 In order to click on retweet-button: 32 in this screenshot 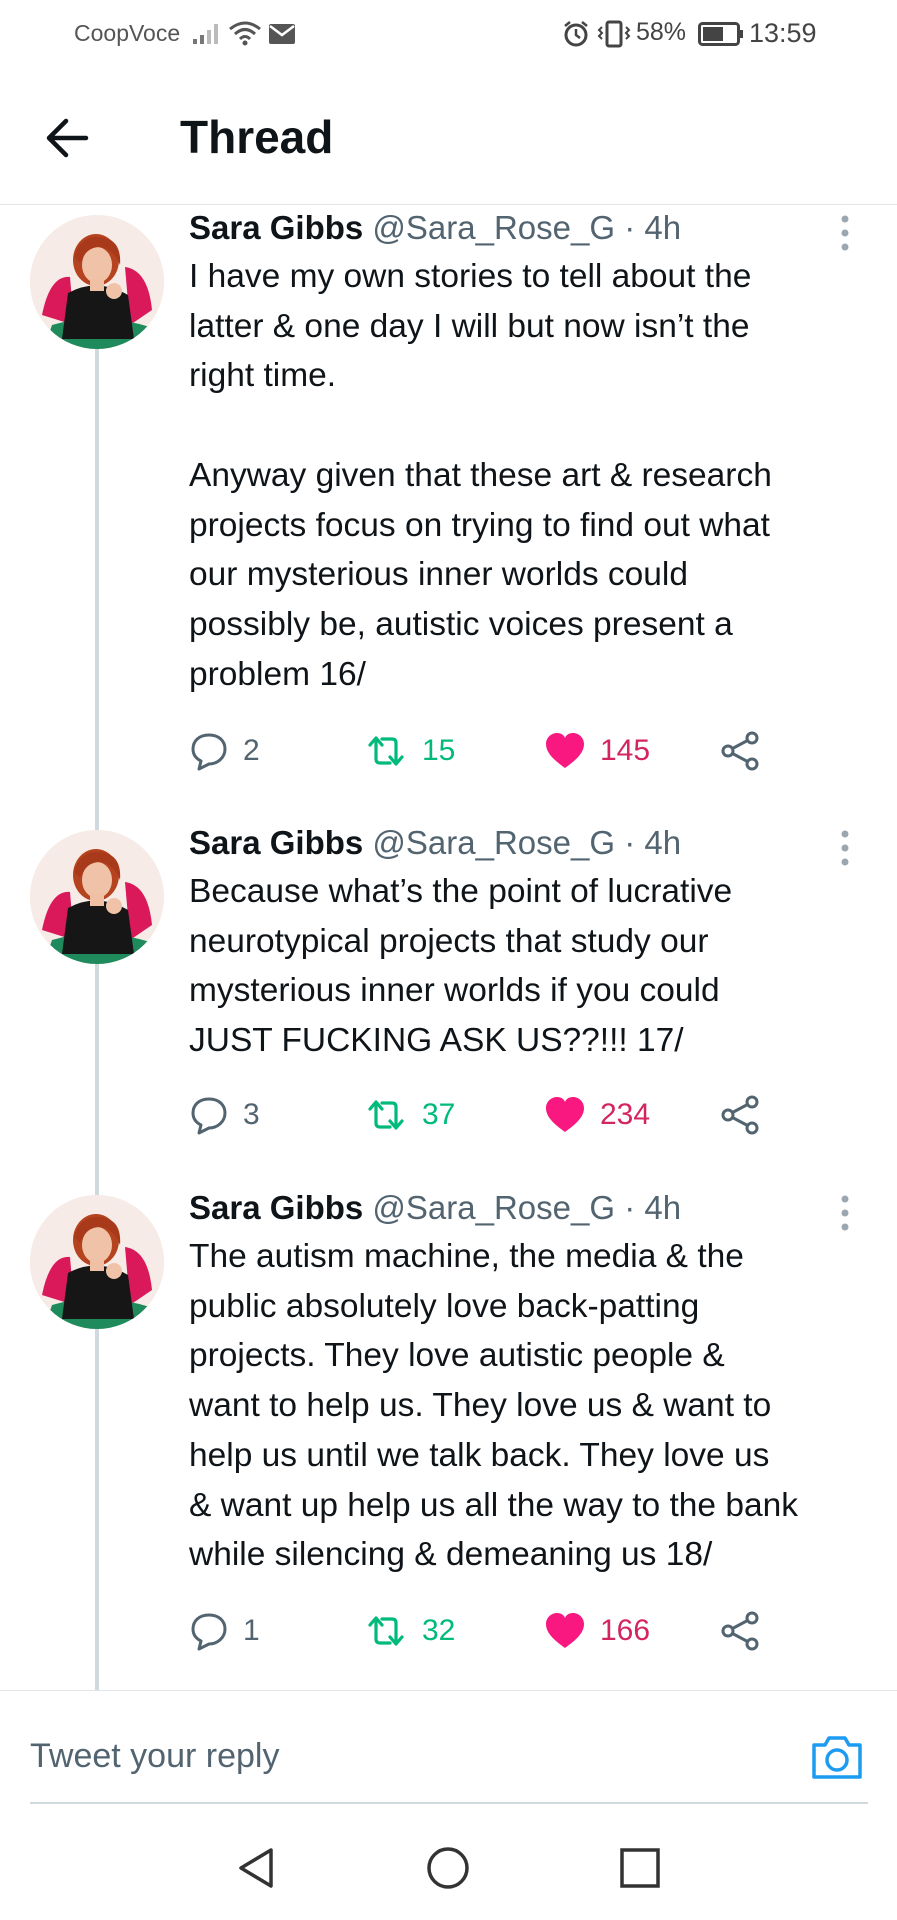, I will do `click(409, 1631)`.